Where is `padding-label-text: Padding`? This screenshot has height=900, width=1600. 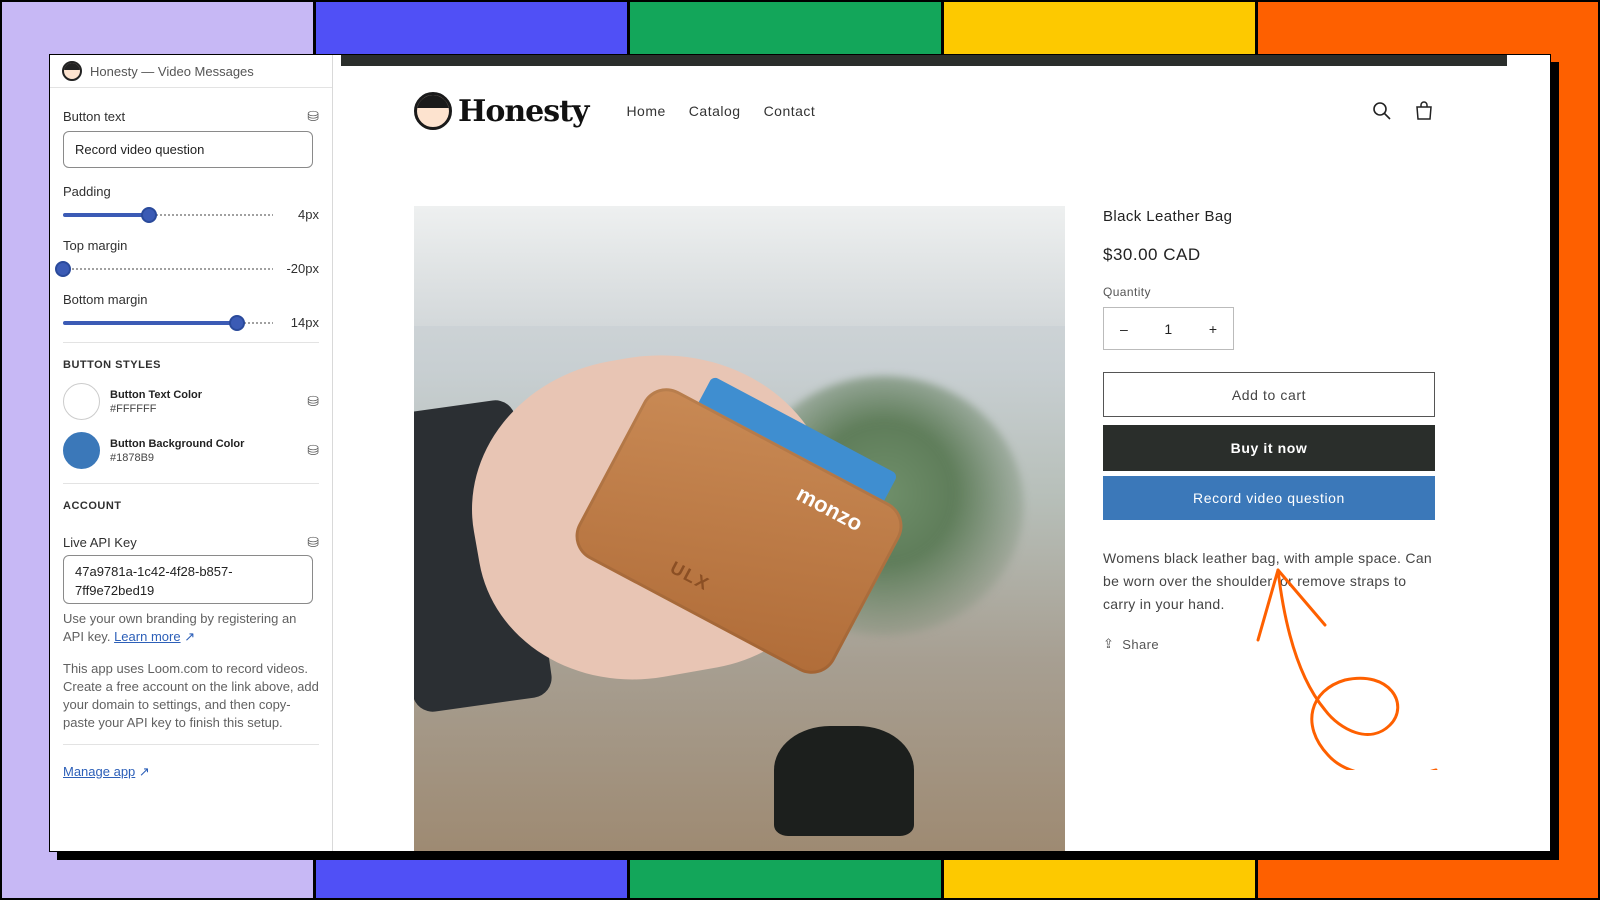
padding-label-text: Padding is located at coordinates (87, 191).